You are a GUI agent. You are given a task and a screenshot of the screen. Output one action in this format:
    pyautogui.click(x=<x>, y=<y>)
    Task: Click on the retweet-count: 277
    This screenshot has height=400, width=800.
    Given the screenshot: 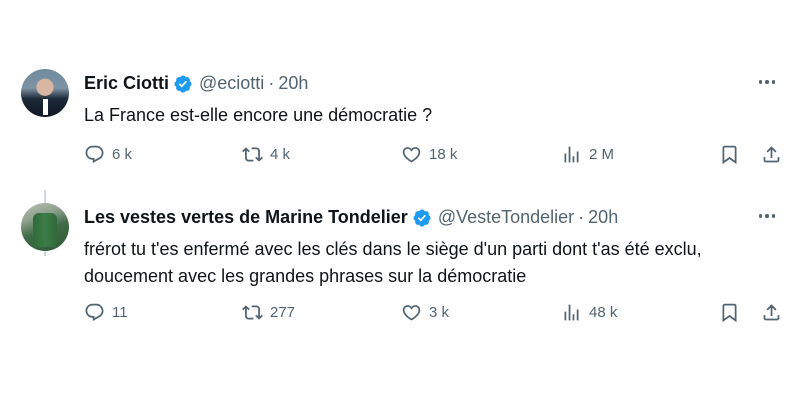 What is the action you would take?
    pyautogui.click(x=283, y=312)
    